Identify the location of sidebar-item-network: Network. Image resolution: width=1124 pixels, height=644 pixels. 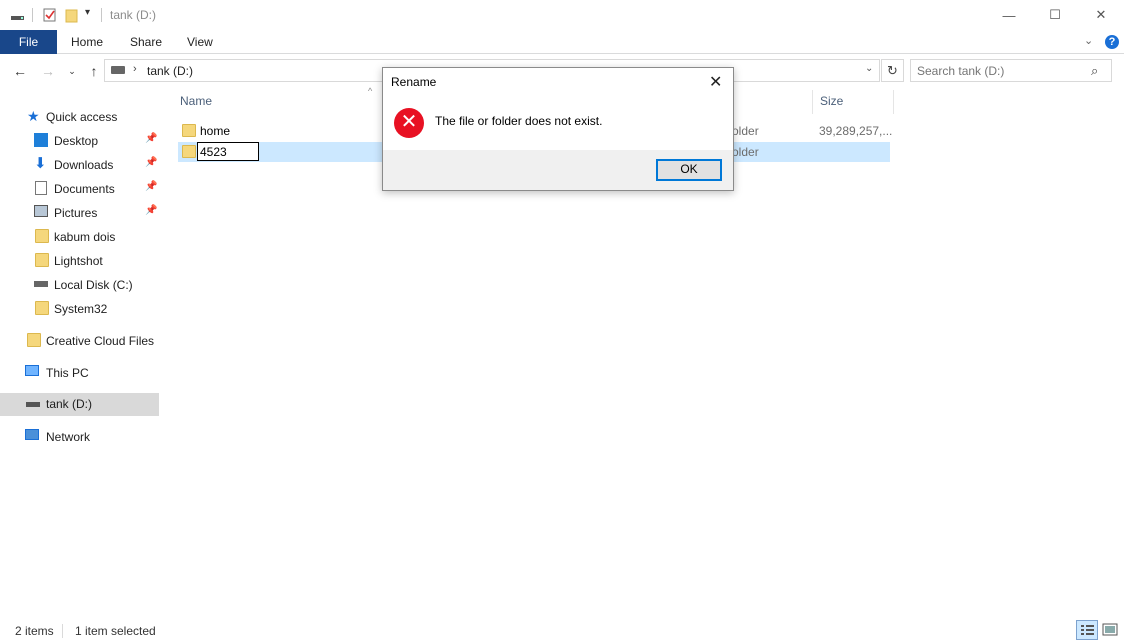
(80, 437).